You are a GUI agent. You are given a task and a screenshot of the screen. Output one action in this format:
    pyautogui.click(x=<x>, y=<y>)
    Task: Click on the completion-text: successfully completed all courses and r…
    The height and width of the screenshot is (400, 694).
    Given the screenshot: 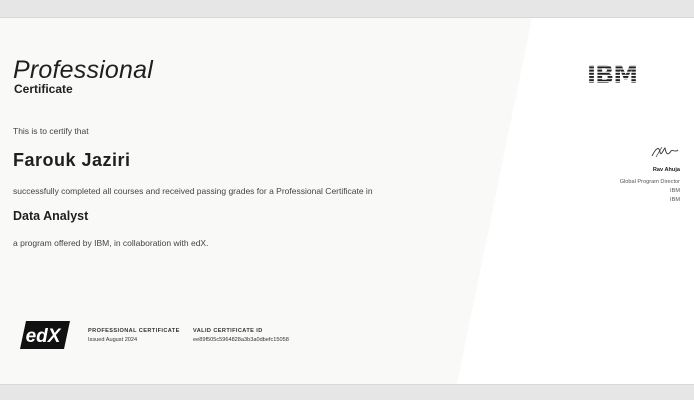 What is the action you would take?
    pyautogui.click(x=193, y=191)
    